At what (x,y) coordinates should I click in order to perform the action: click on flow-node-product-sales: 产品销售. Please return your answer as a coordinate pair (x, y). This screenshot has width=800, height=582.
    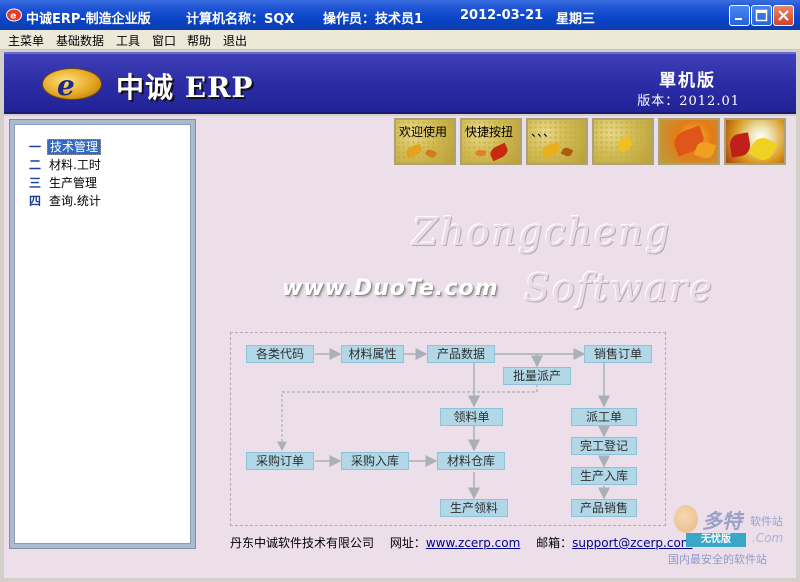
    Looking at the image, I should click on (604, 508).